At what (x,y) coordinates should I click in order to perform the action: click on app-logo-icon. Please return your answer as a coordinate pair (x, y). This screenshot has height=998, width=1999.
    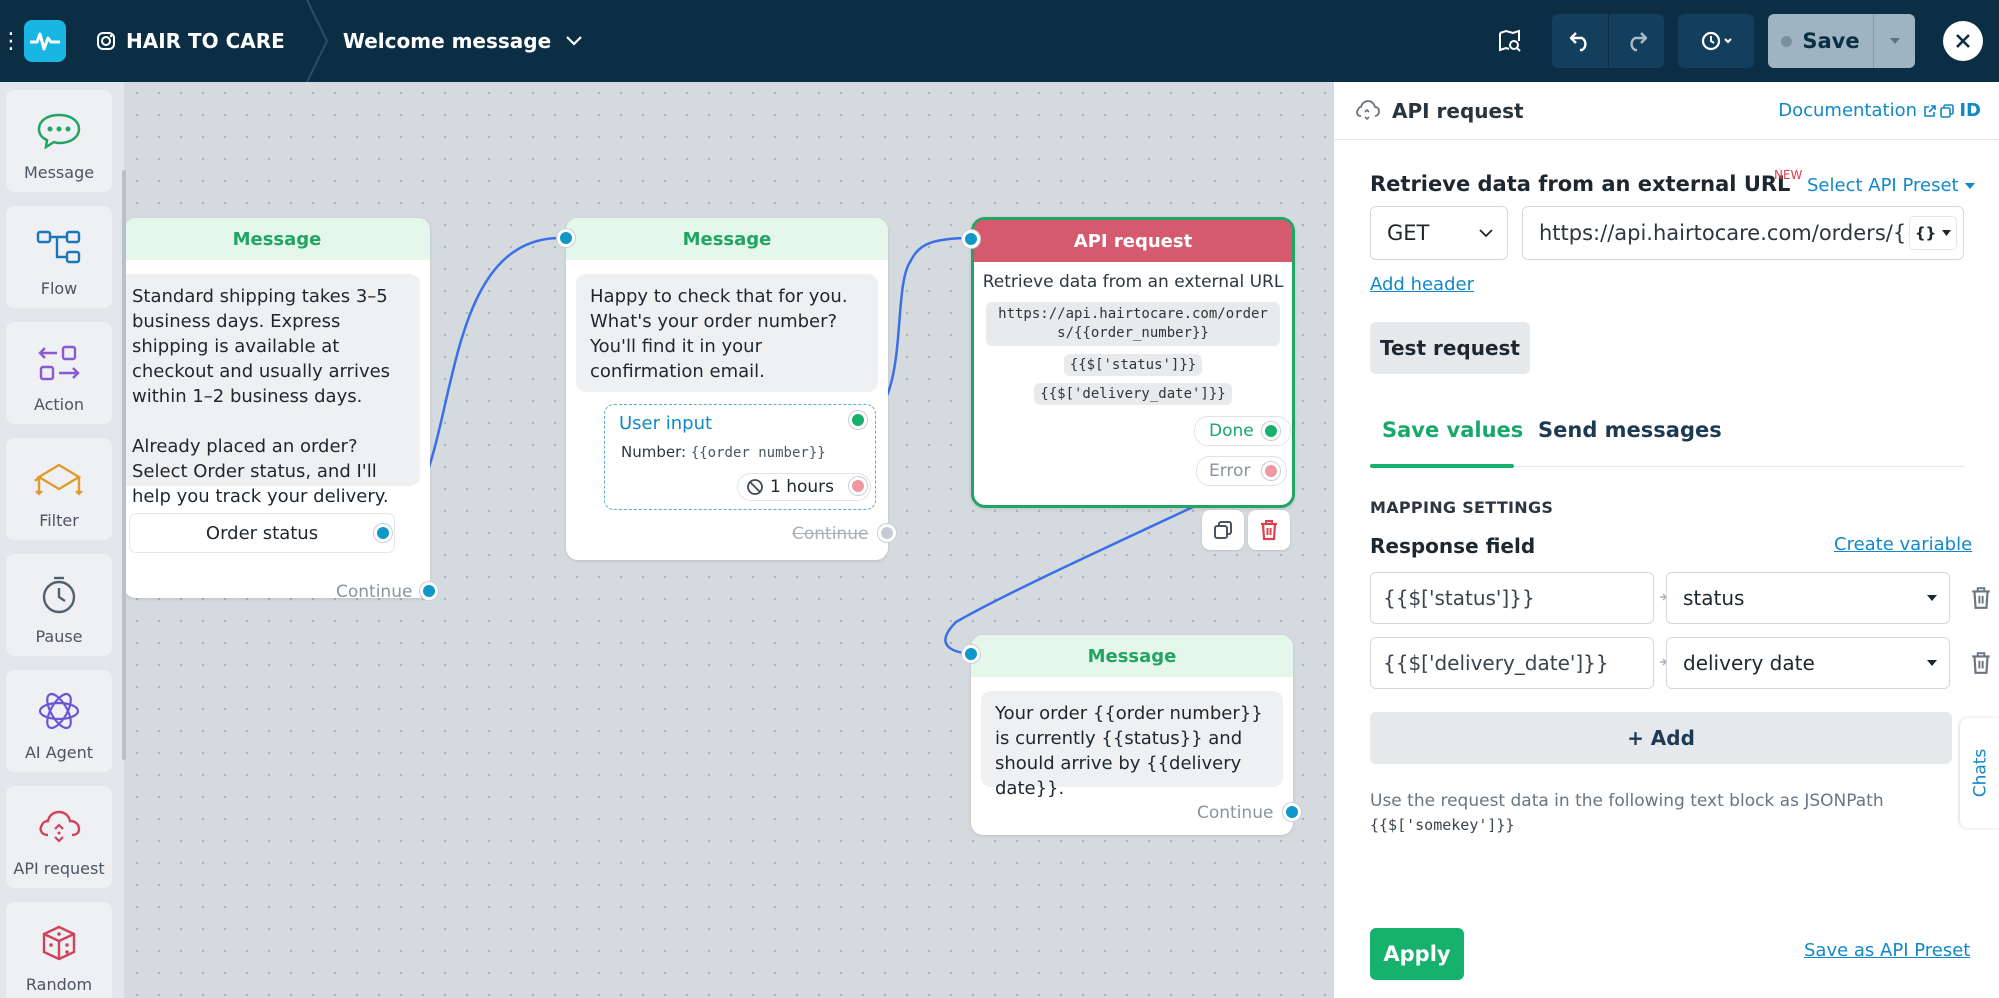
    Looking at the image, I should click on (45, 41).